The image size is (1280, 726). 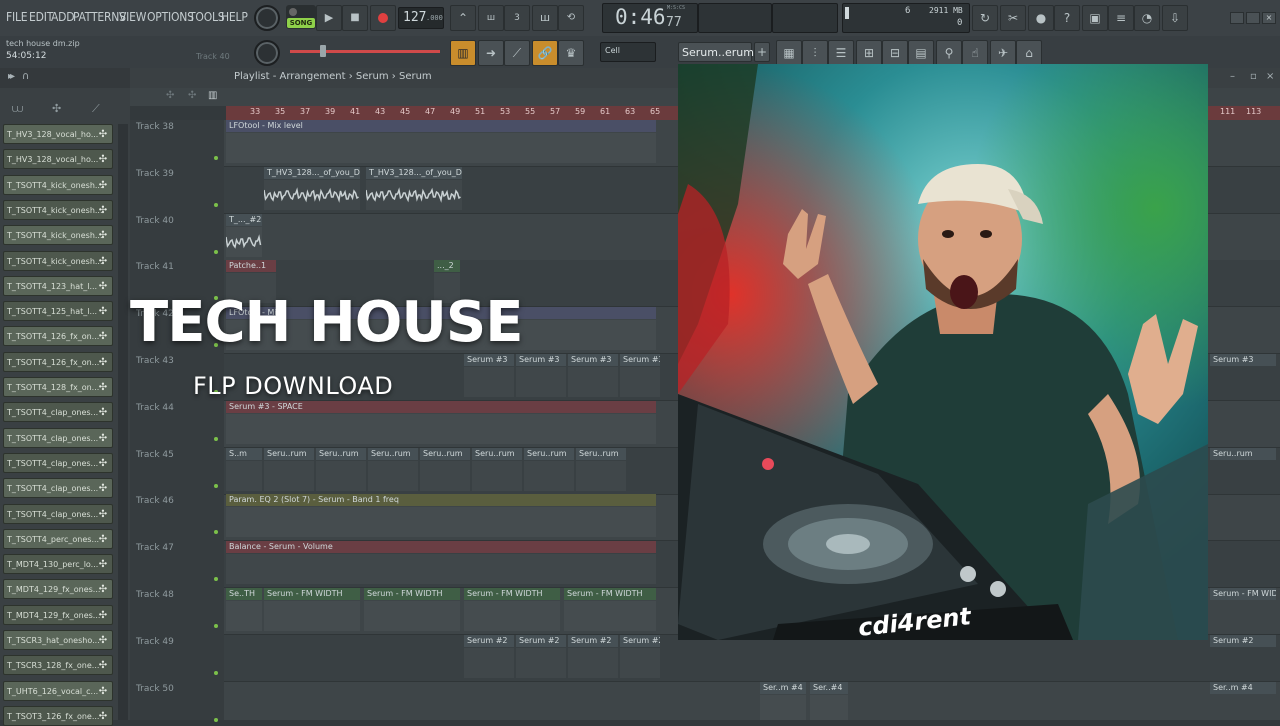 What do you see at coordinates (155, 455) in the screenshot?
I see `track-label: Track 45` at bounding box center [155, 455].